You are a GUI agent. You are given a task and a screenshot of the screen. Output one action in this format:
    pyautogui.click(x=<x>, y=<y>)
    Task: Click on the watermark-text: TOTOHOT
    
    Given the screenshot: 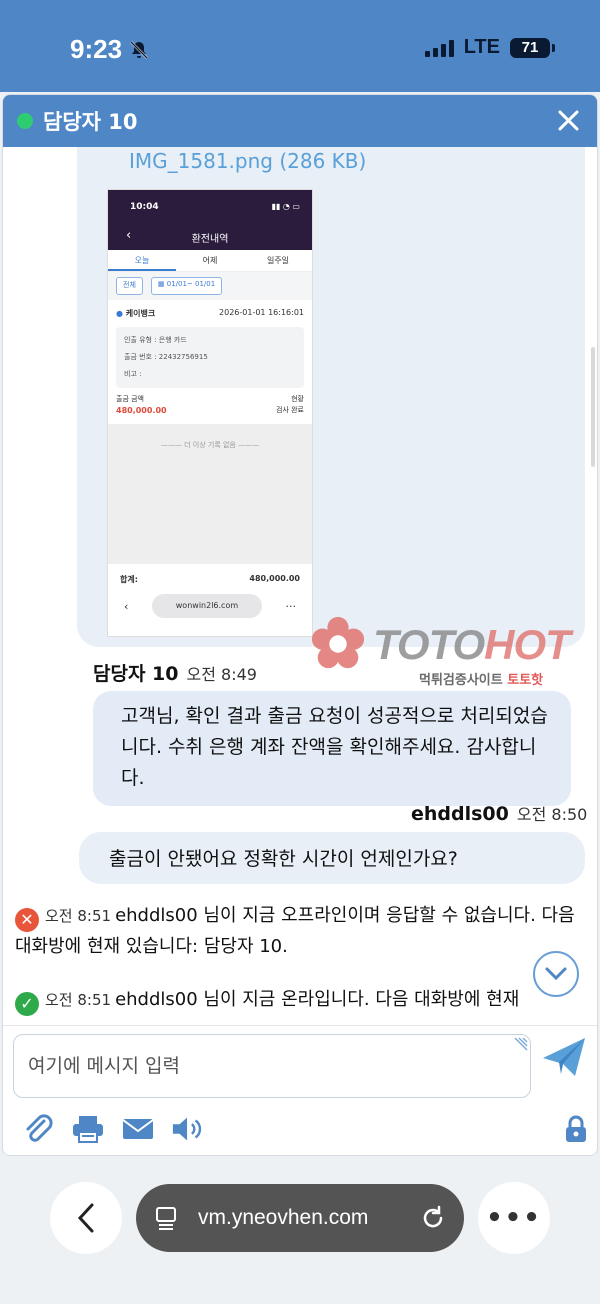 What is the action you would take?
    pyautogui.click(x=472, y=645)
    